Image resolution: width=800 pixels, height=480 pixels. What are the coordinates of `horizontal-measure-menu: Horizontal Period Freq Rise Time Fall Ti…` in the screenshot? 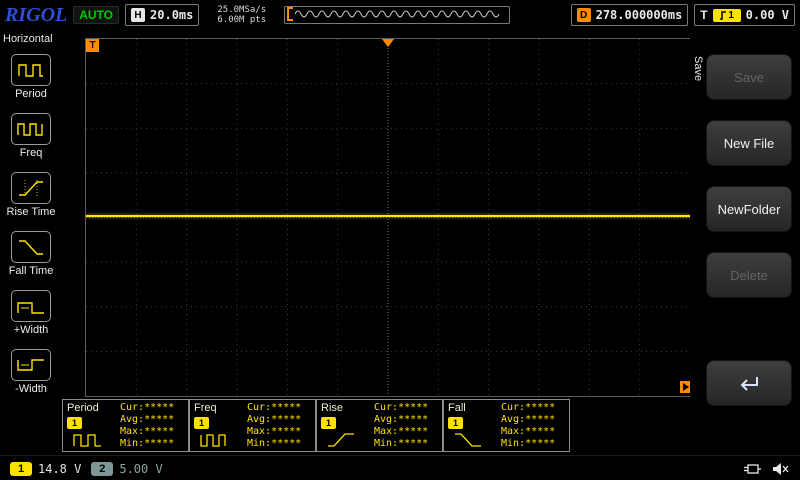 It's located at (31, 242).